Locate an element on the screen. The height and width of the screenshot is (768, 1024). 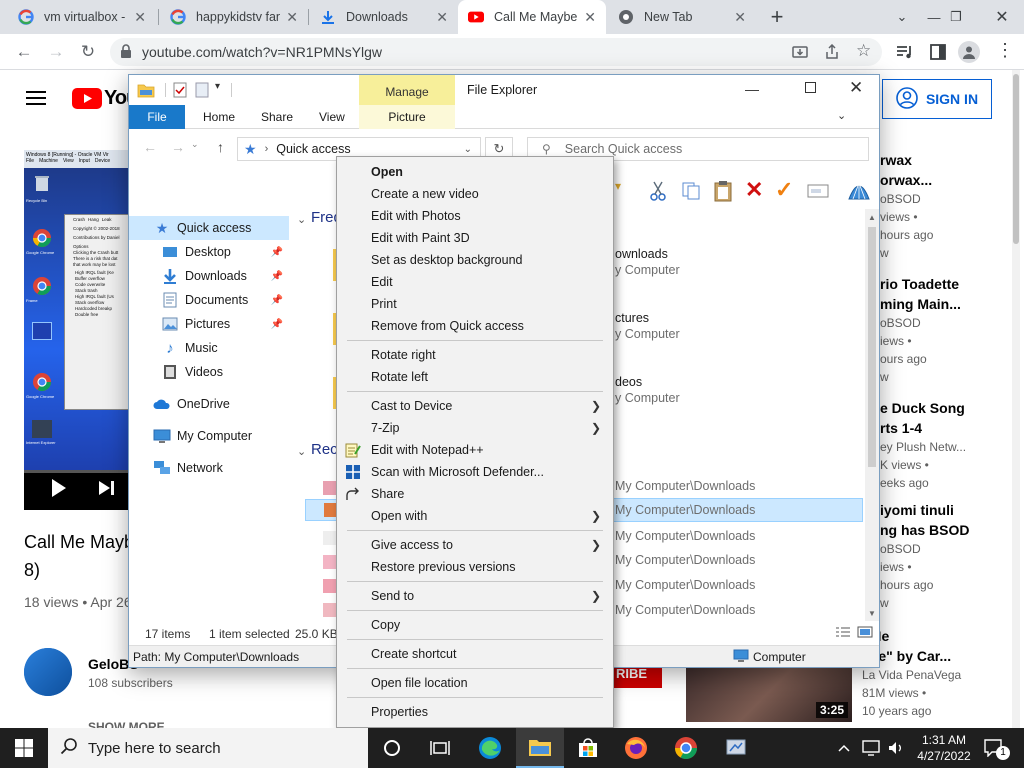
file-explorer-taskbar-icon is located at coordinates (540, 748).